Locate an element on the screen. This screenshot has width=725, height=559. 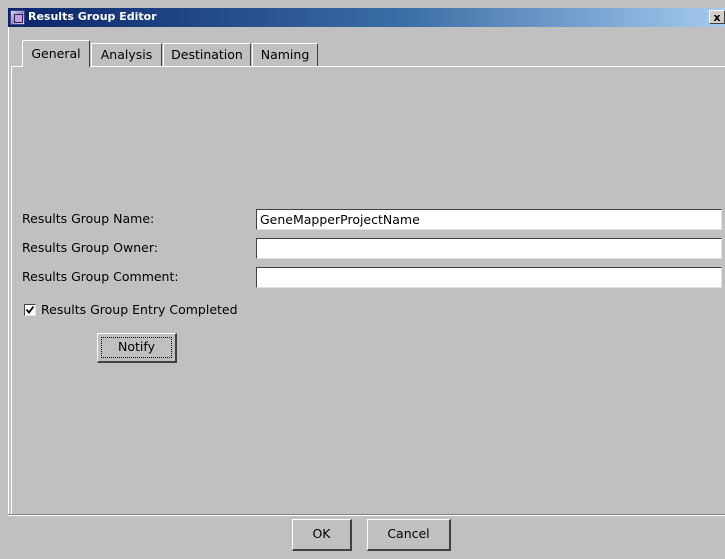
results-group-owner-field is located at coordinates (489, 248).